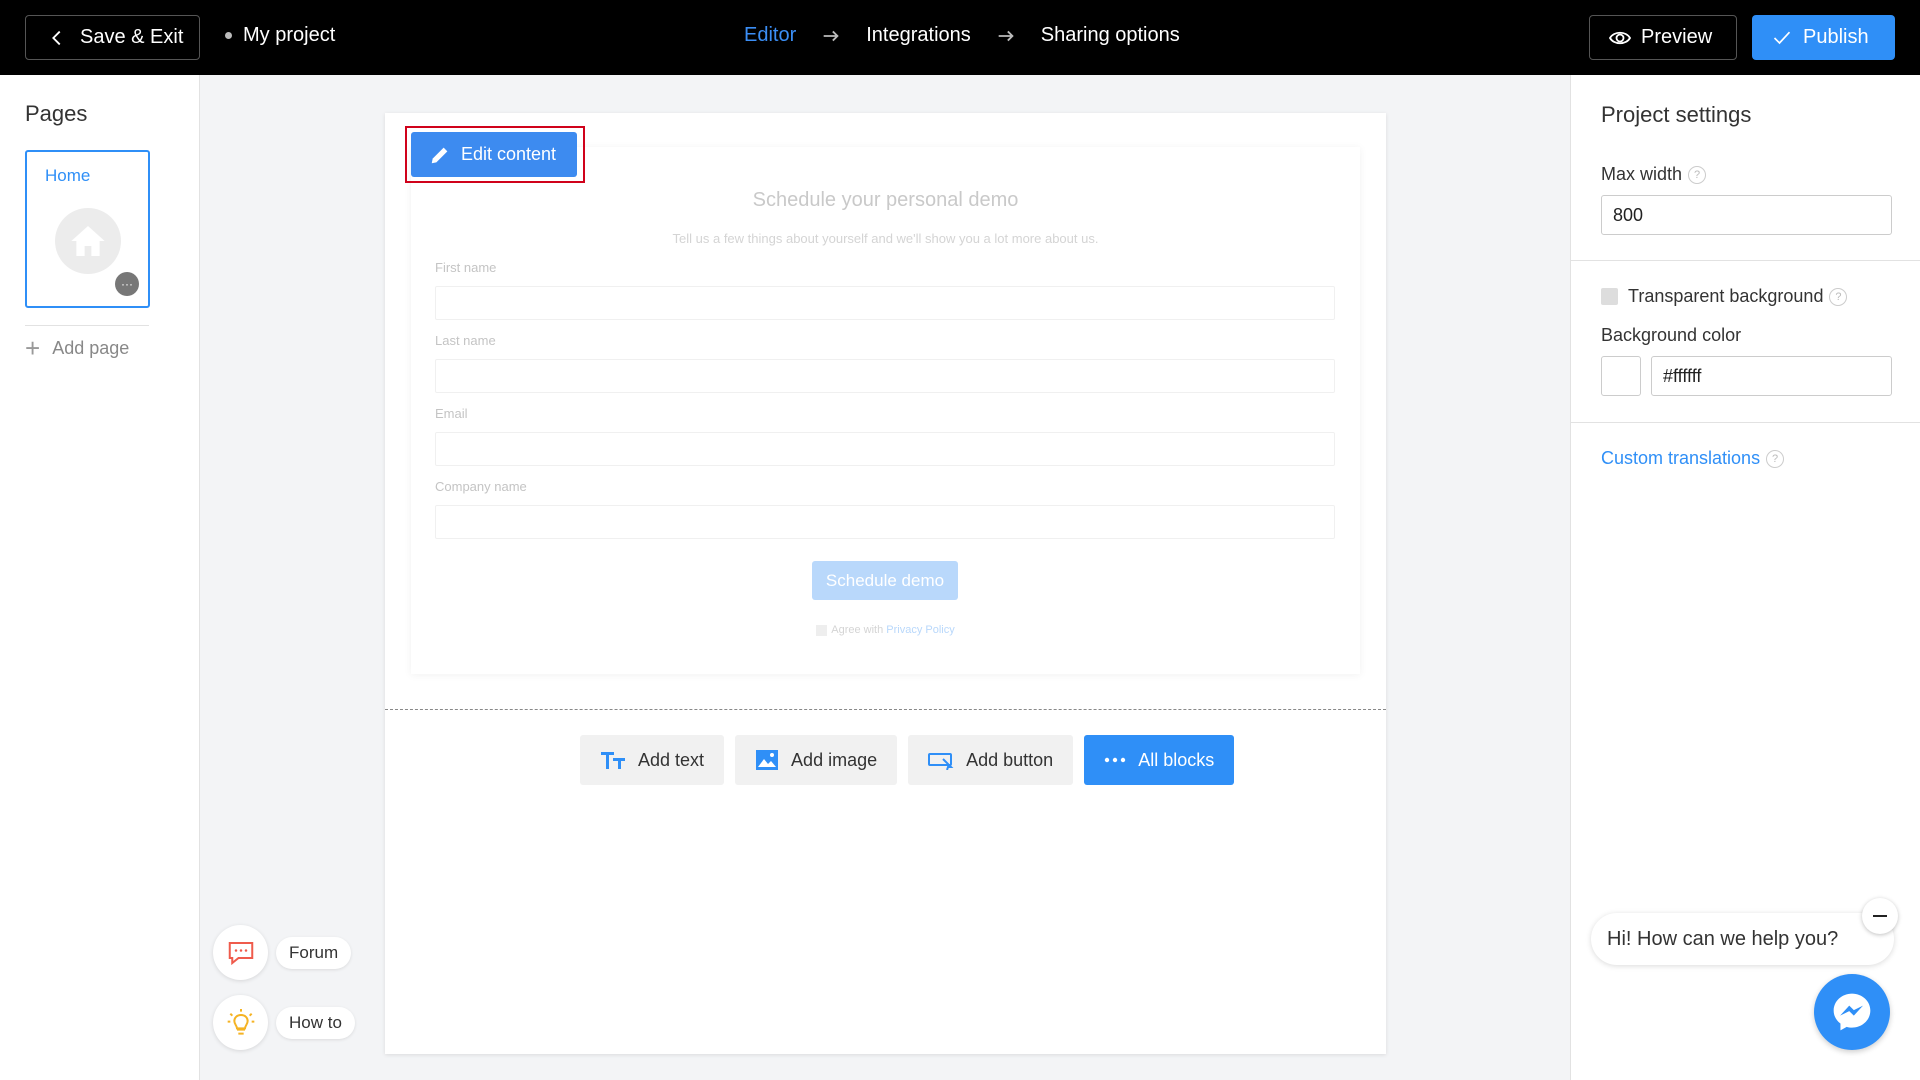  I want to click on all-blocks-button: All blocks, so click(1159, 760).